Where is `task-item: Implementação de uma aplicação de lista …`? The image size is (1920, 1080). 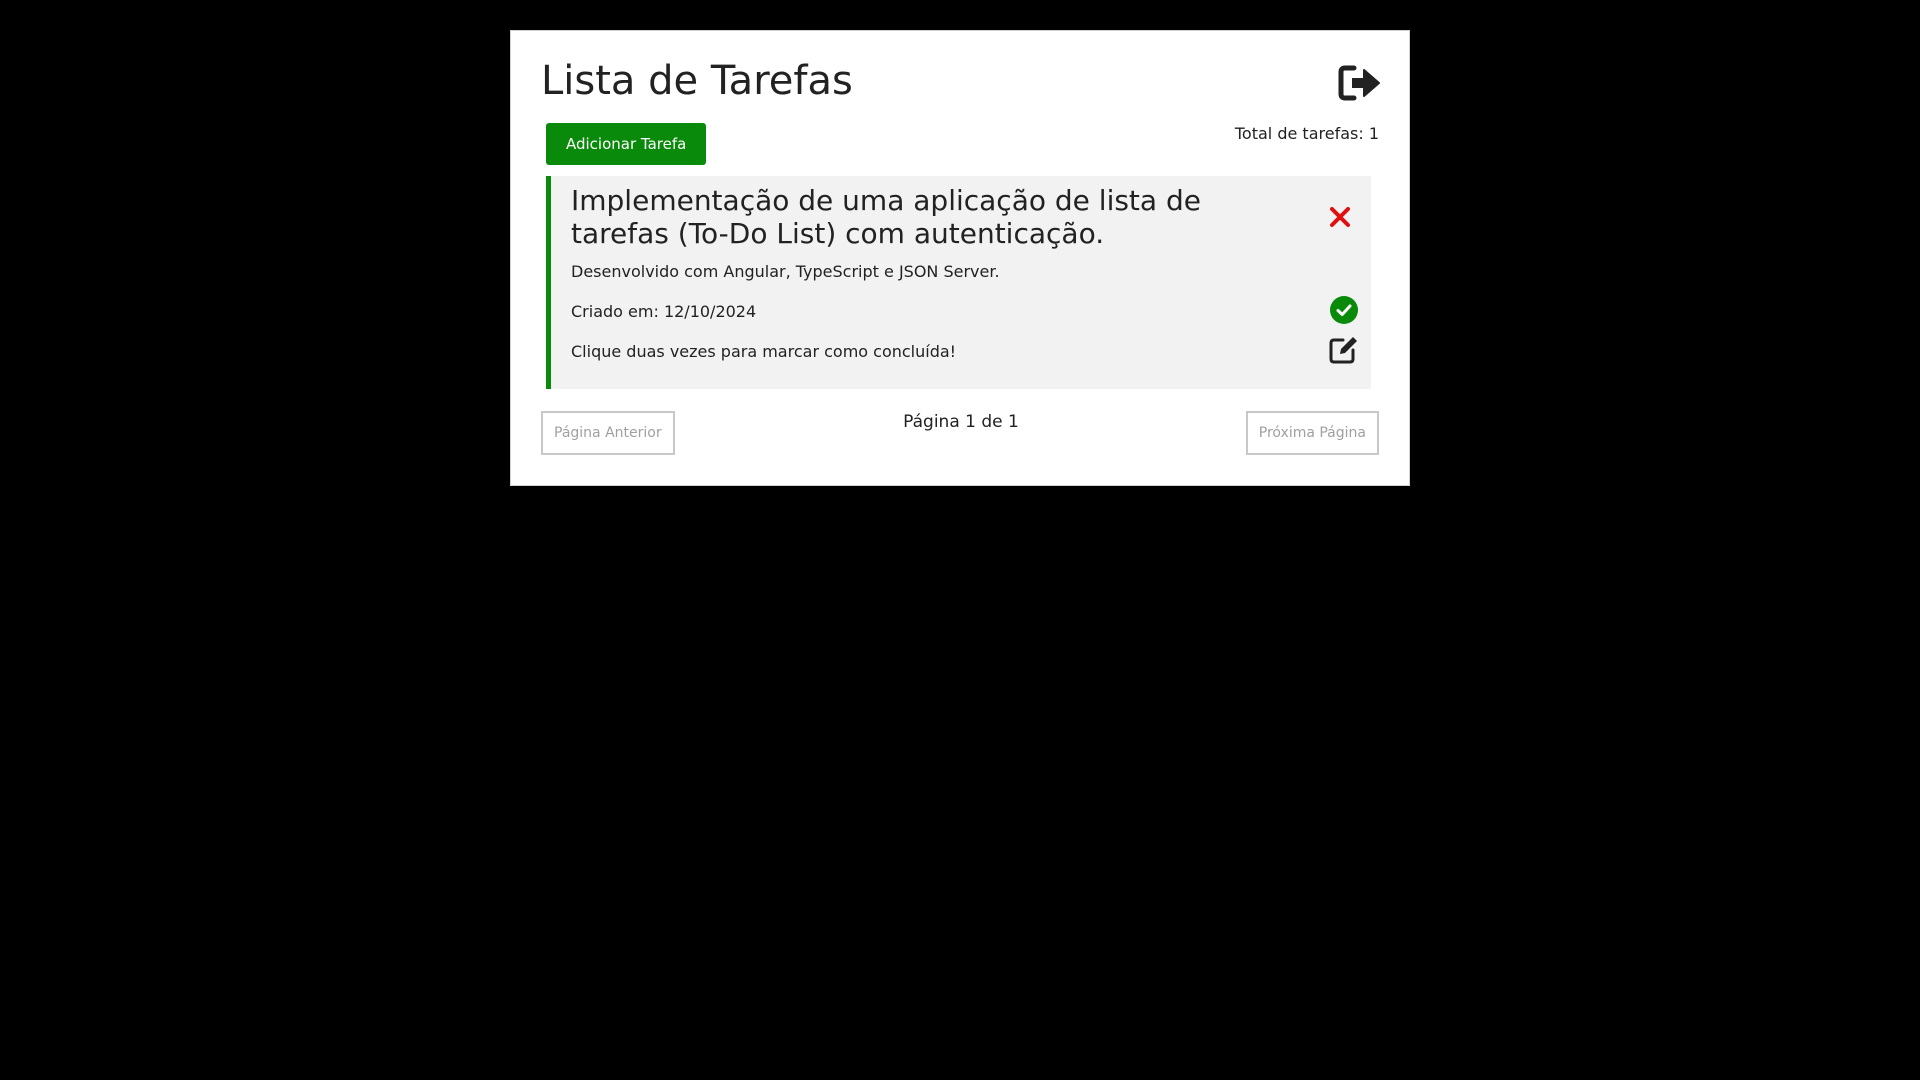 task-item: Implementação de uma aplicação de lista … is located at coordinates (958, 282).